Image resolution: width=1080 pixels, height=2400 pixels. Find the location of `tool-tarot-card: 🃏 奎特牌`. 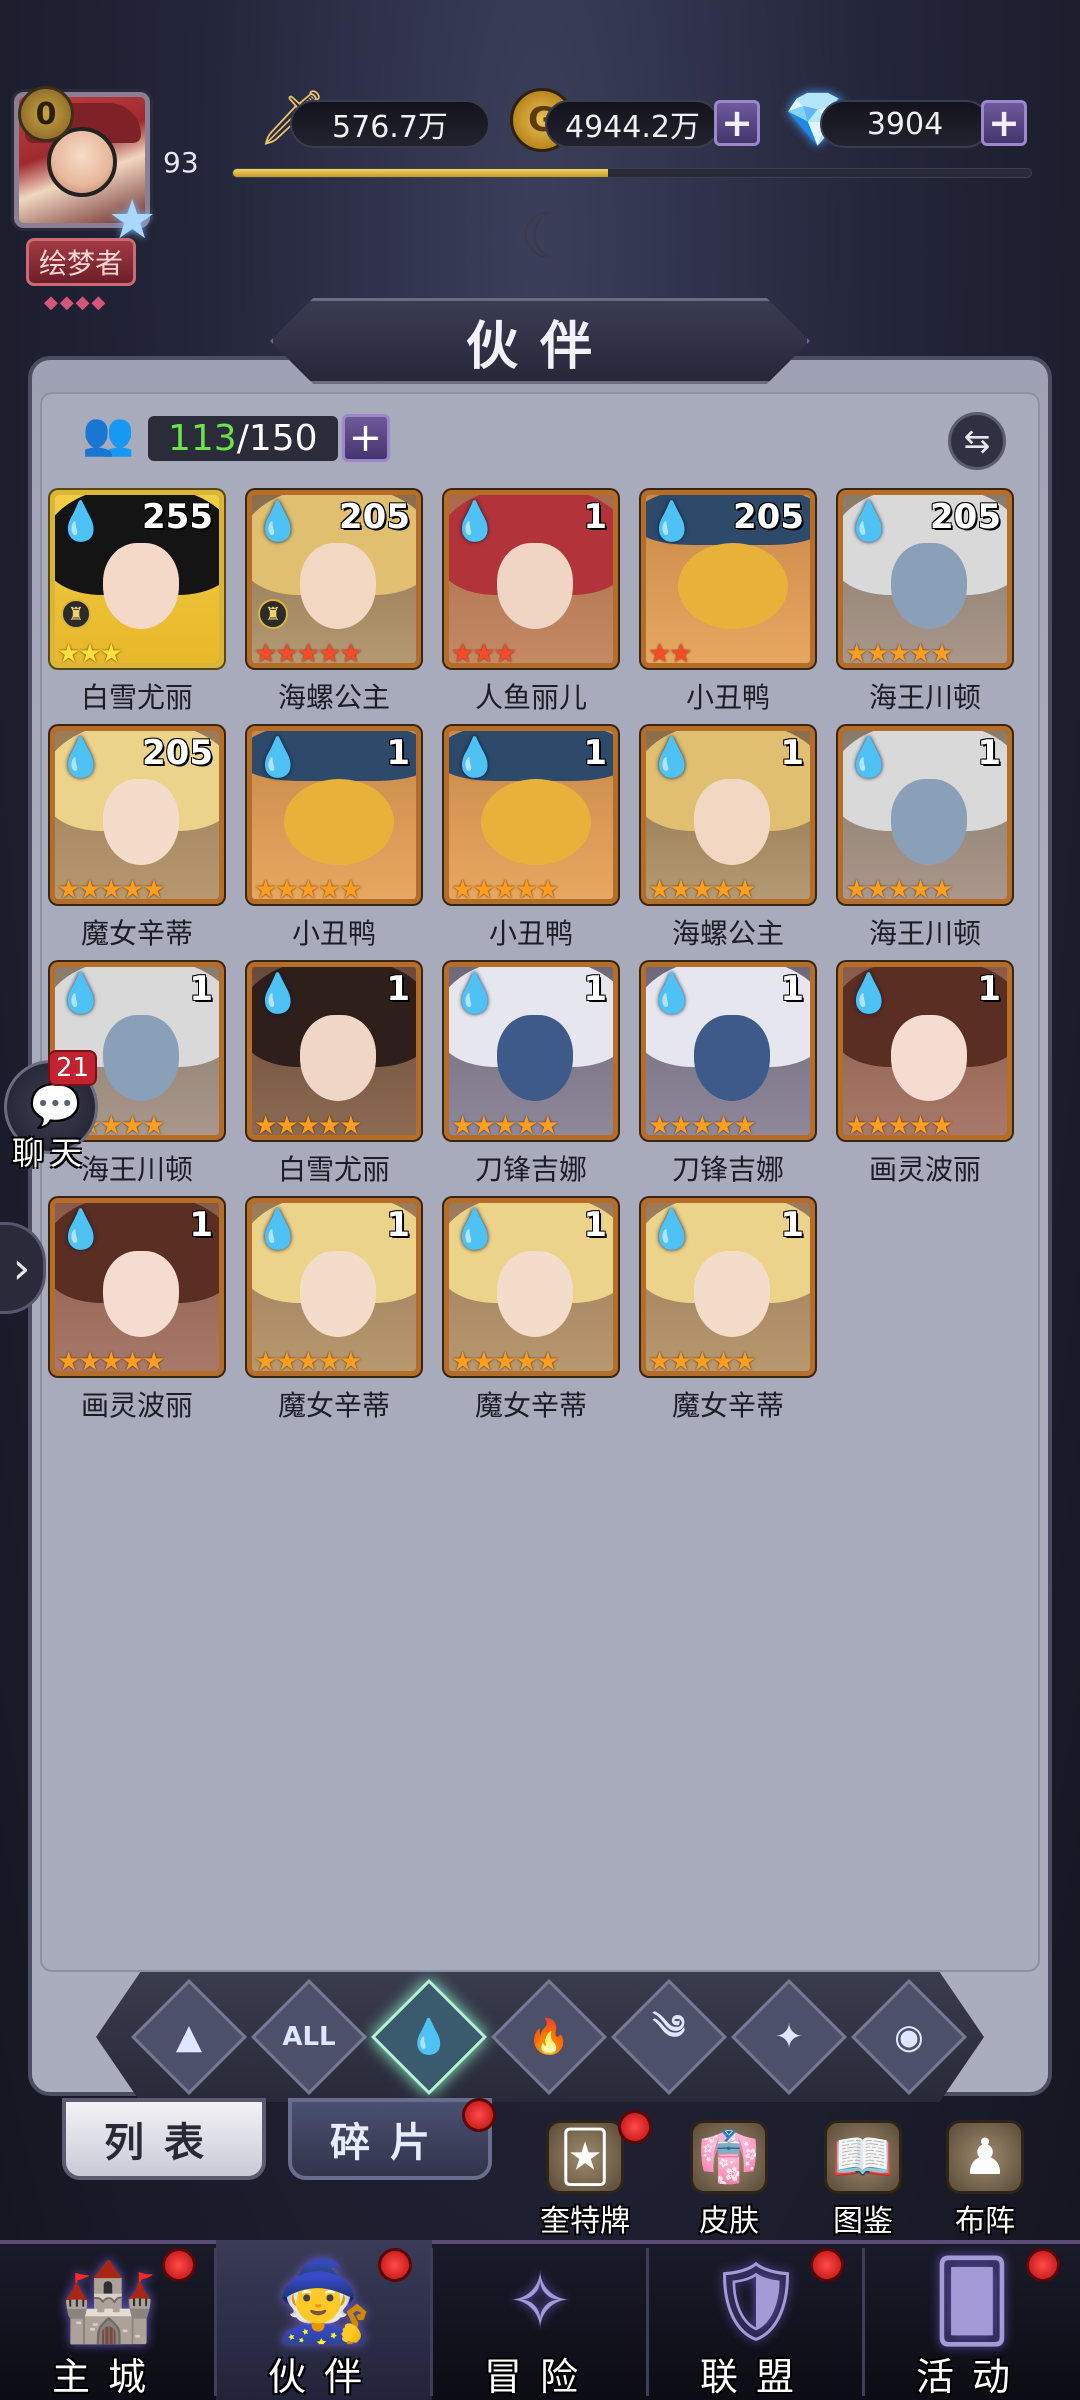

tool-tarot-card: 🃏 奎特牌 is located at coordinates (591, 2174).